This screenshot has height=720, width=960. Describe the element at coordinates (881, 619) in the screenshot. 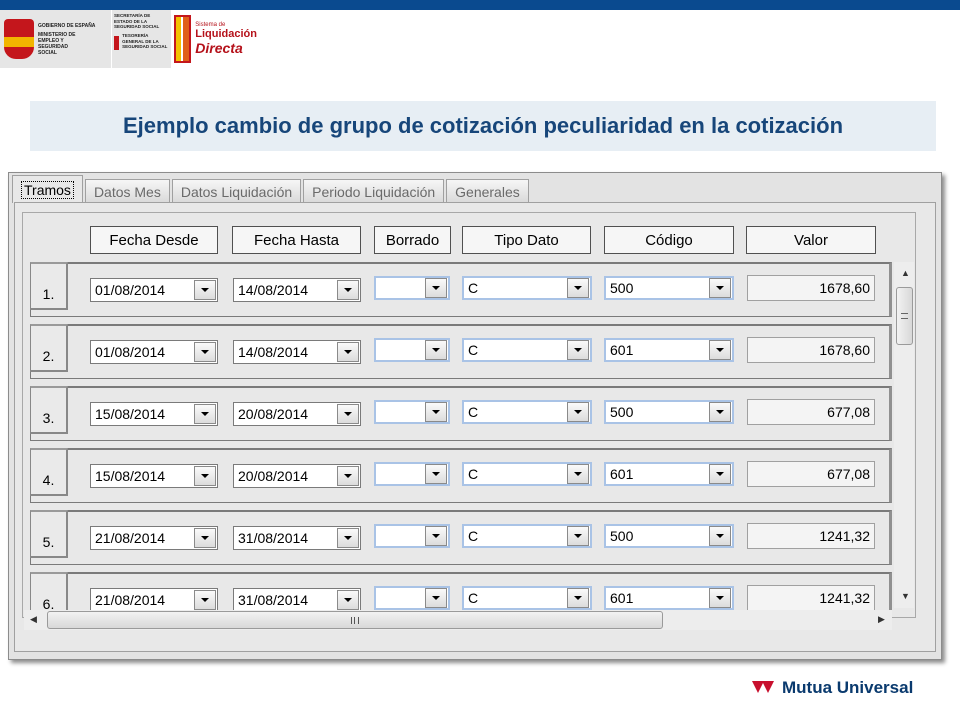

I see `scroll-right-icon: ▶` at that location.